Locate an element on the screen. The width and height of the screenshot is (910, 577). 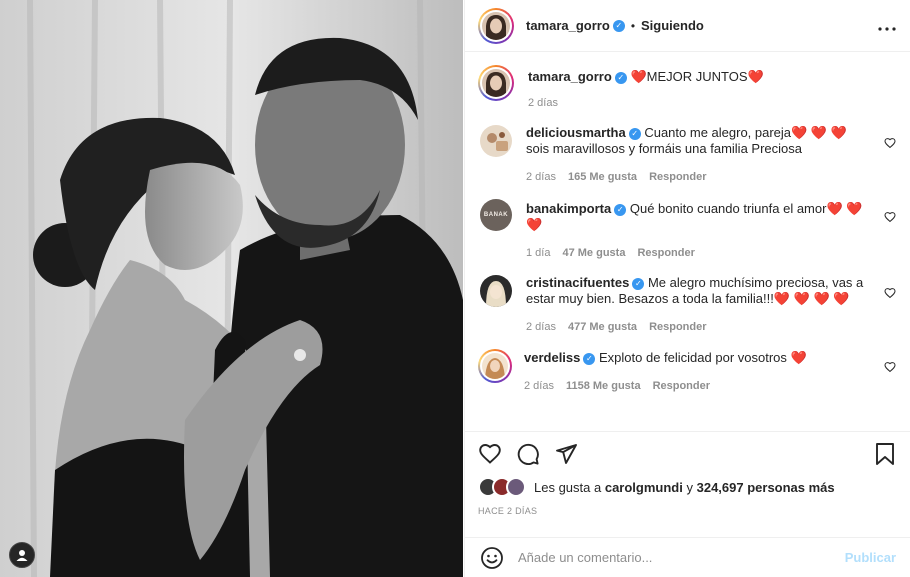
likes-prefix: Les gusta a is located at coordinates (568, 487).